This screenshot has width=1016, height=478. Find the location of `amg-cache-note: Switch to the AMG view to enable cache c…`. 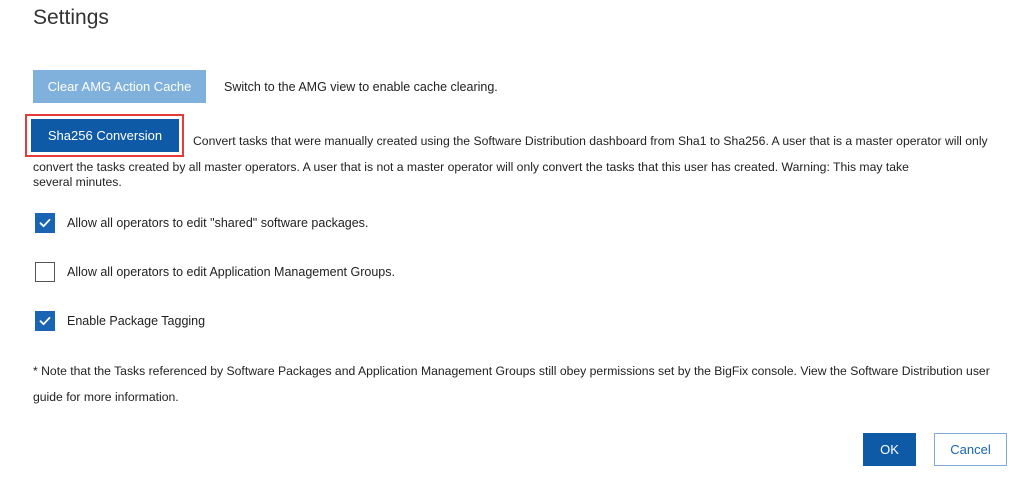

amg-cache-note: Switch to the AMG view to enable cache c… is located at coordinates (361, 86).